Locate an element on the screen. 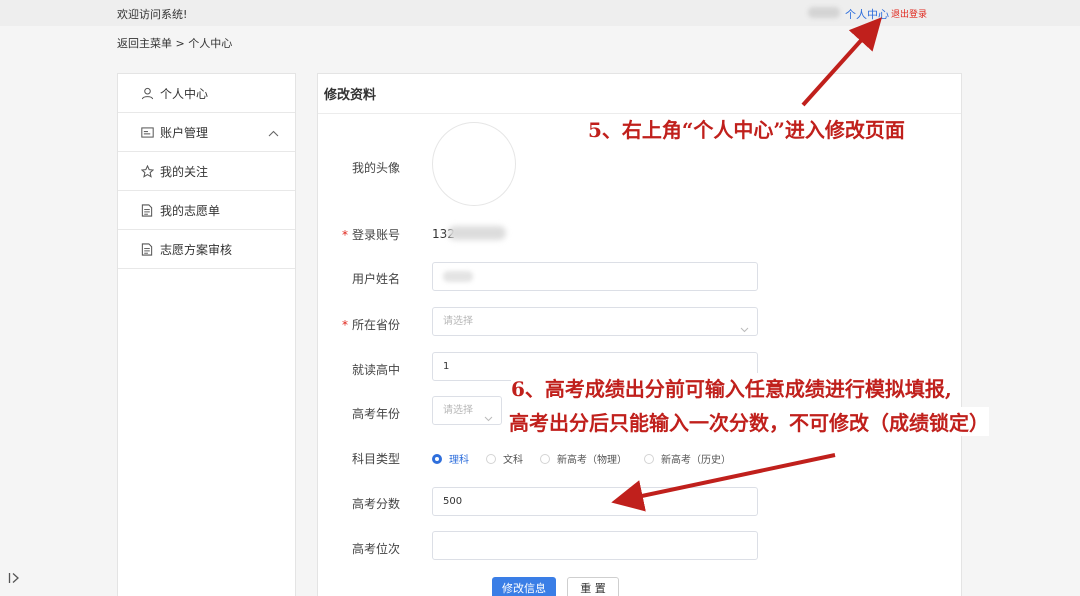 This screenshot has height=596, width=1080. province-select: 请选择 is located at coordinates (595, 321).